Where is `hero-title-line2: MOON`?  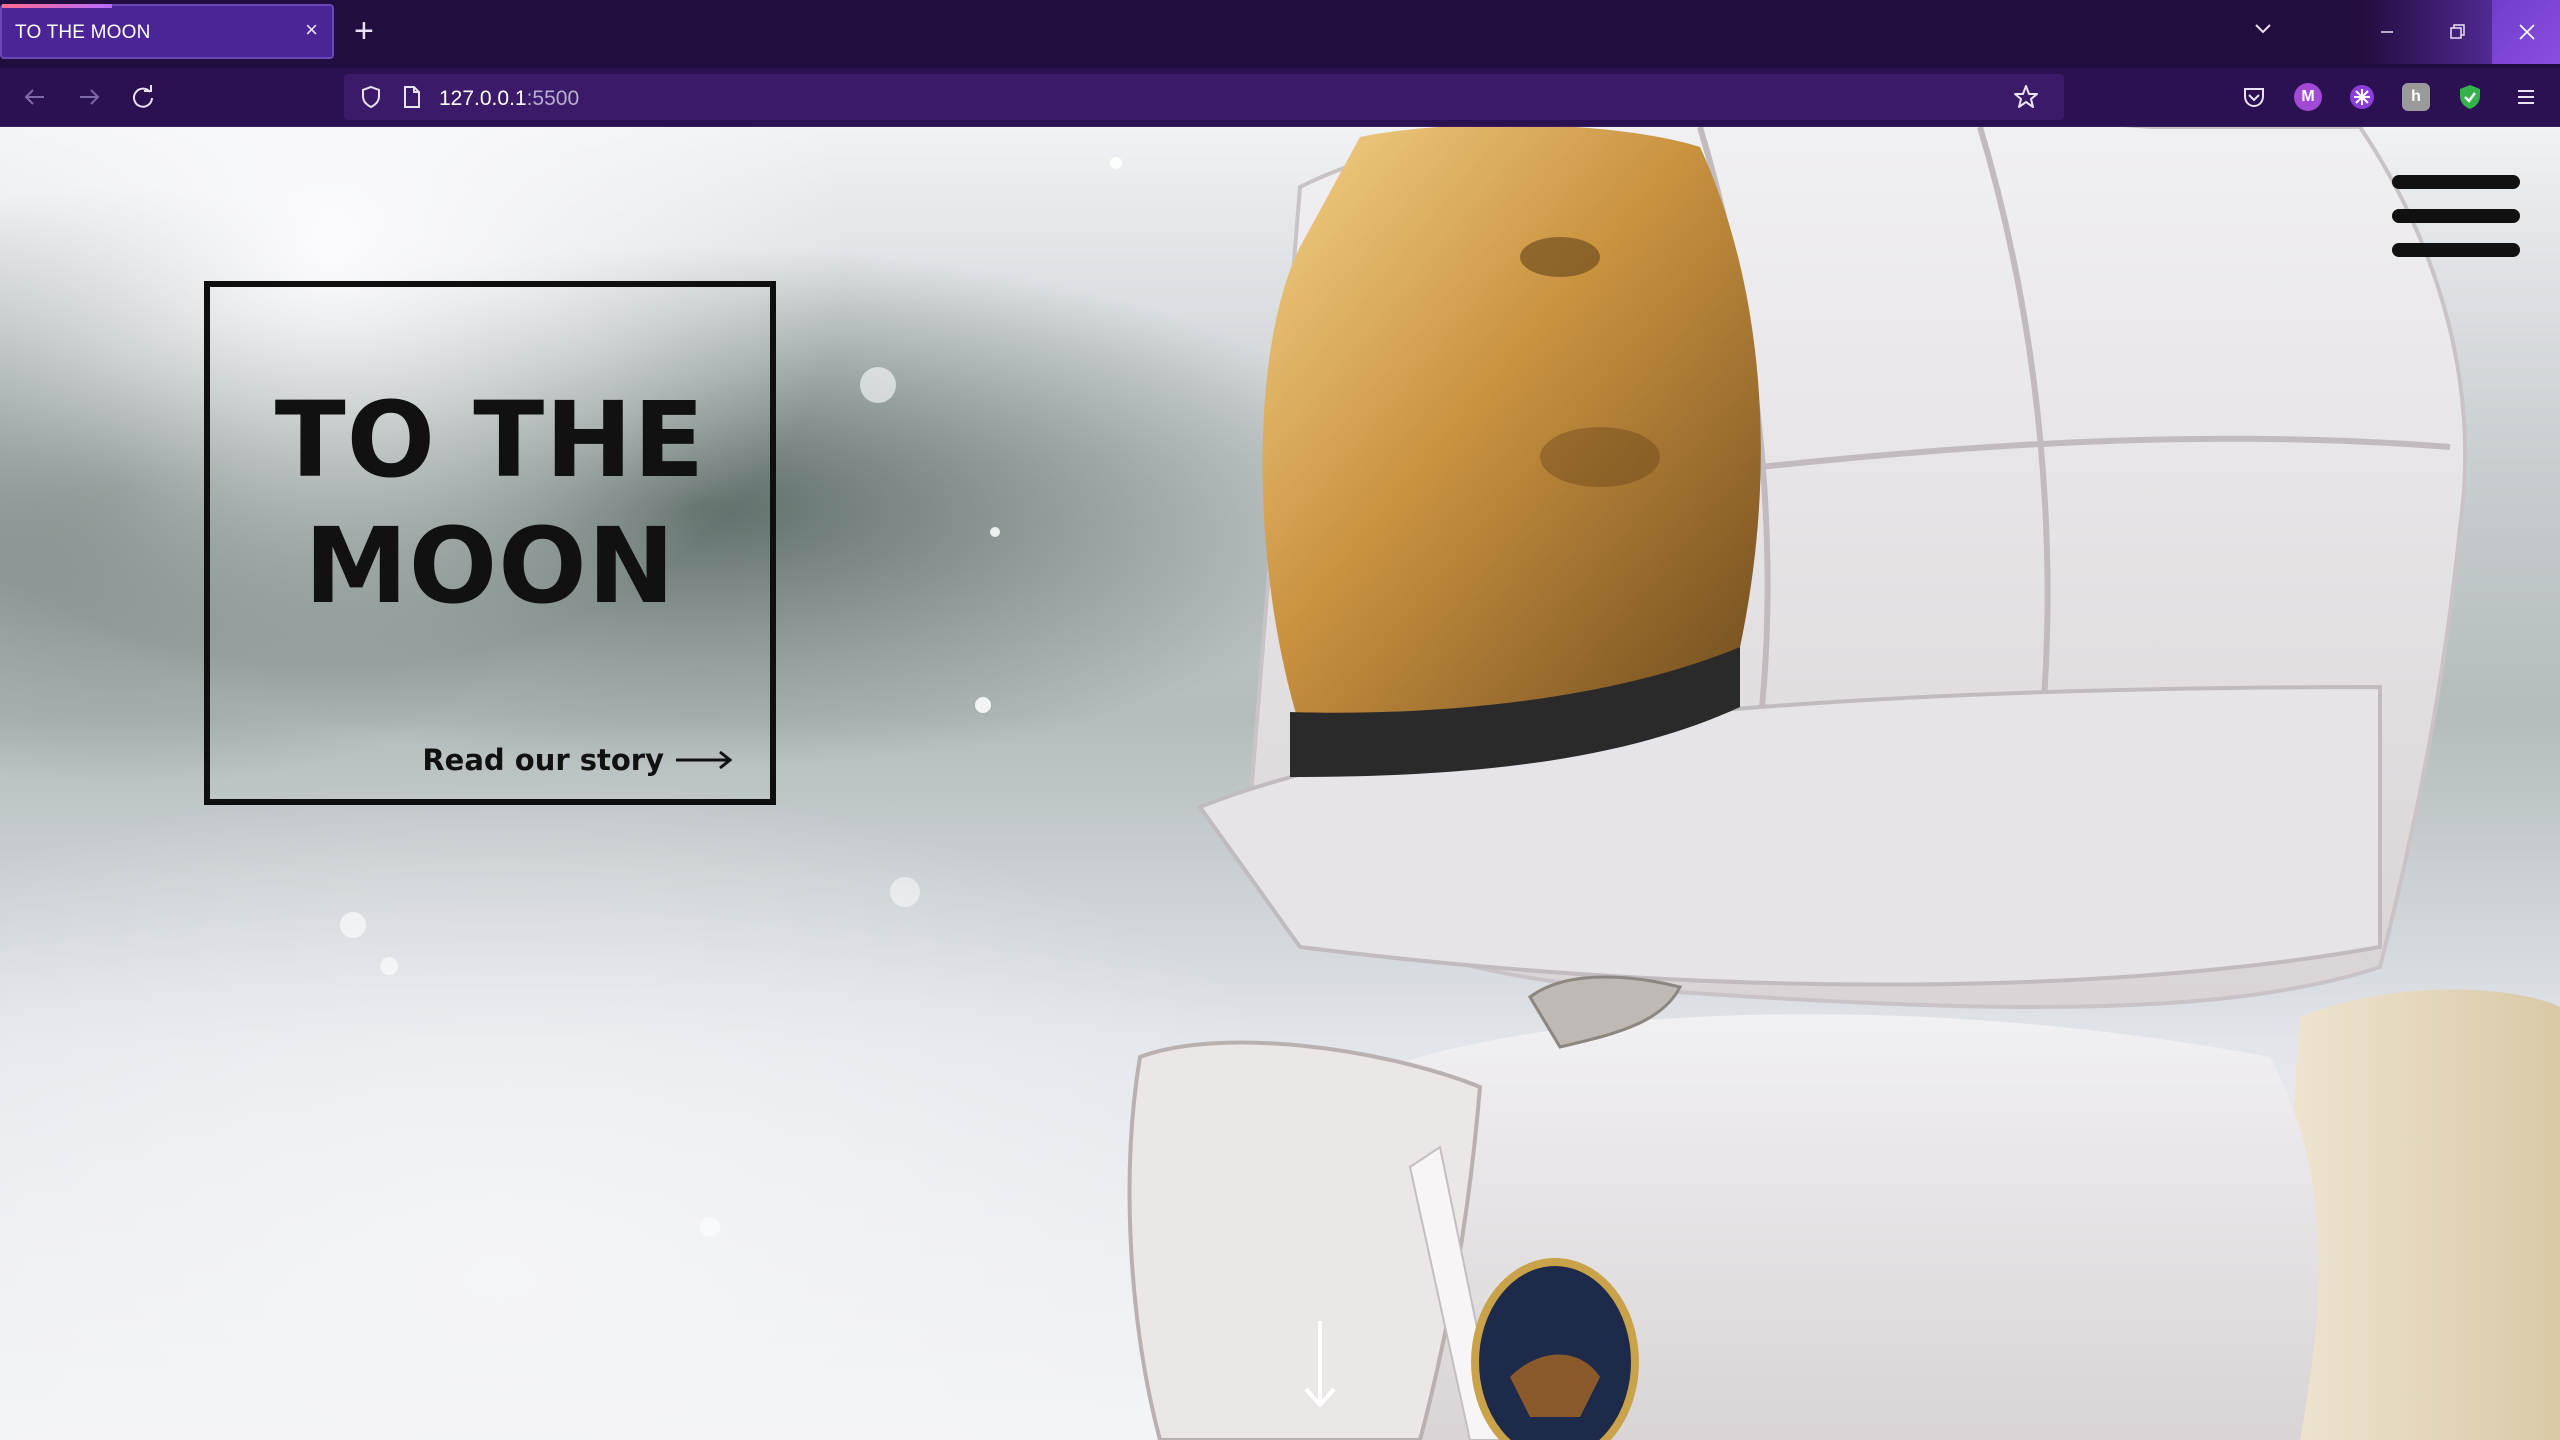
hero-title-line2: MOON is located at coordinates (490, 566).